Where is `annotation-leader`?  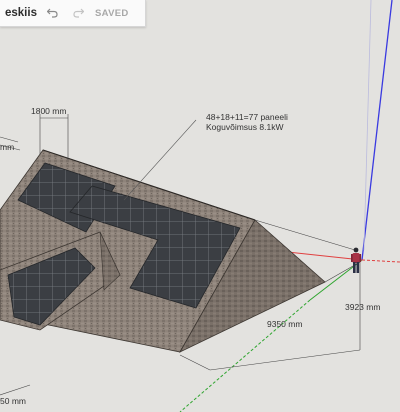
annotation-leader is located at coordinates (160, 160).